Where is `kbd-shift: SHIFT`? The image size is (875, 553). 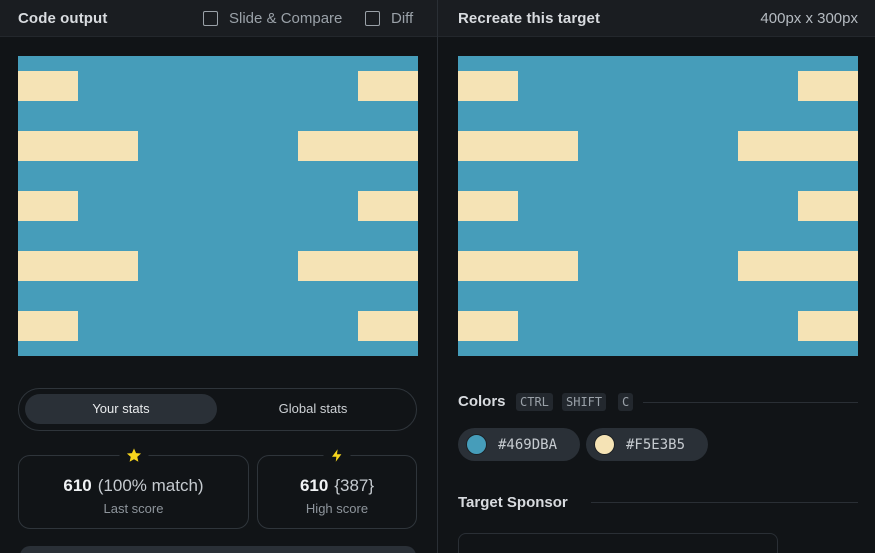 kbd-shift: SHIFT is located at coordinates (584, 402).